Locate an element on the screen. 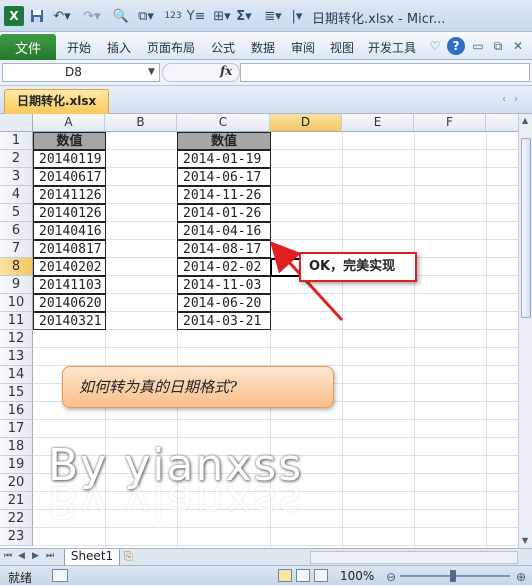 This screenshot has width=532, height=585. page-break-view-icon is located at coordinates (321, 575).